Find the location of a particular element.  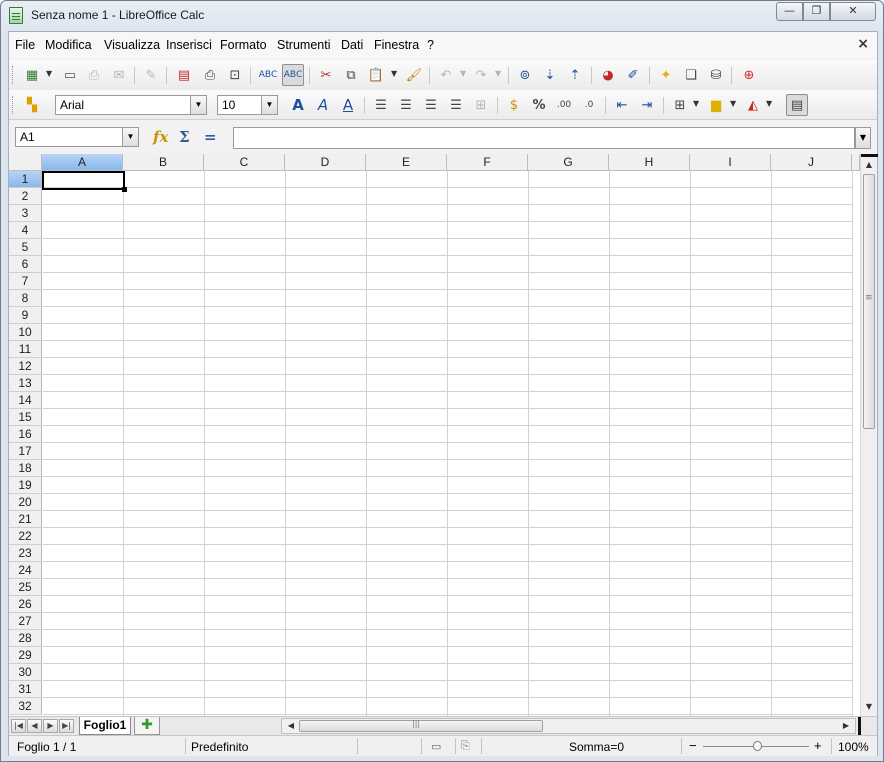

scroll-down-icon: ▼ is located at coordinates (869, 709).